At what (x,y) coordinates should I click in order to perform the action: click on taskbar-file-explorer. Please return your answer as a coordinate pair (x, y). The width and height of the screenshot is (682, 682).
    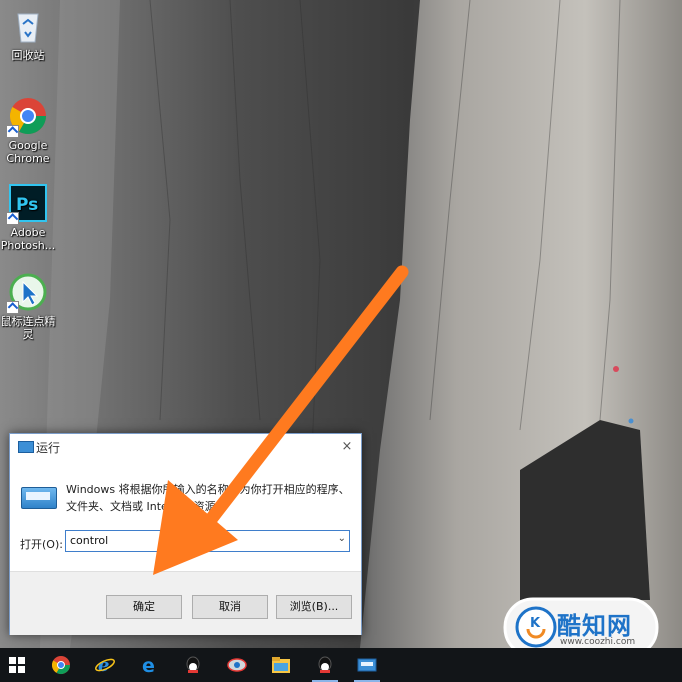
    Looking at the image, I should click on (281, 665).